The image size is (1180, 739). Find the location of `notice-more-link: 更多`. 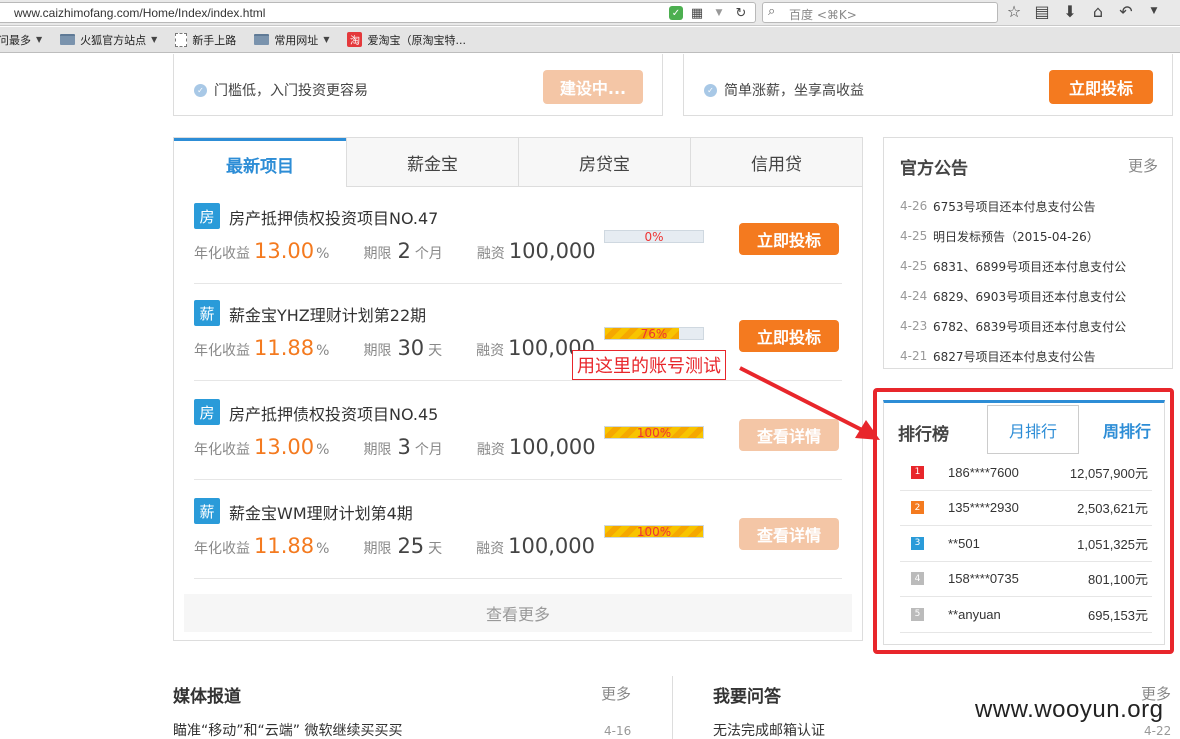

notice-more-link: 更多 is located at coordinates (1143, 165).